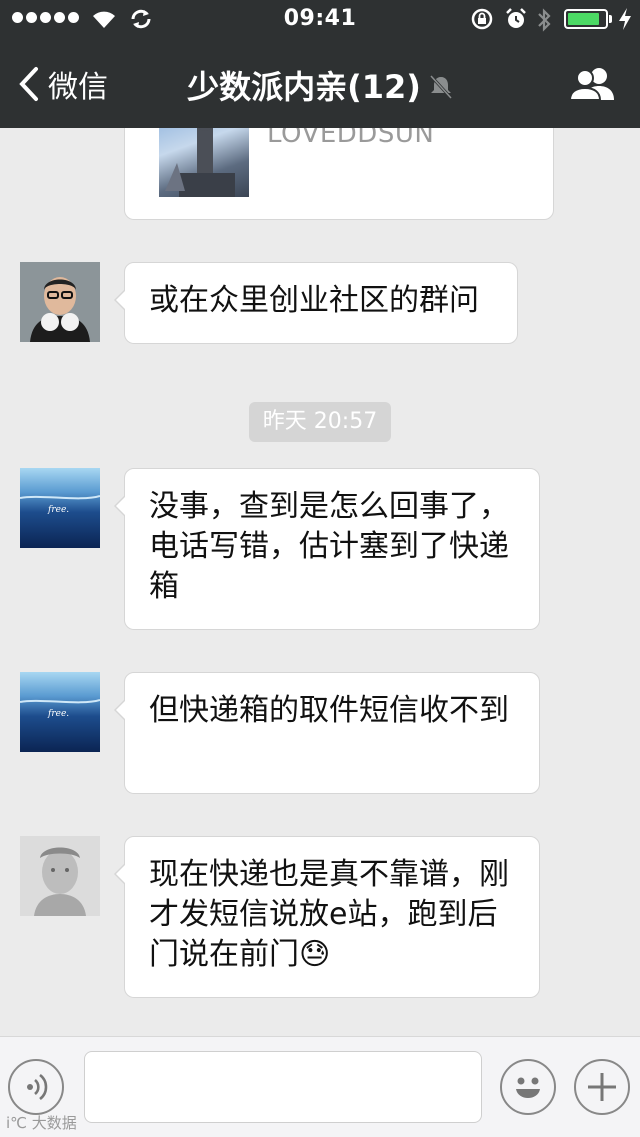  What do you see at coordinates (339, 174) in the screenshot?
I see `contact-card: DD LOVEDDSUN` at bounding box center [339, 174].